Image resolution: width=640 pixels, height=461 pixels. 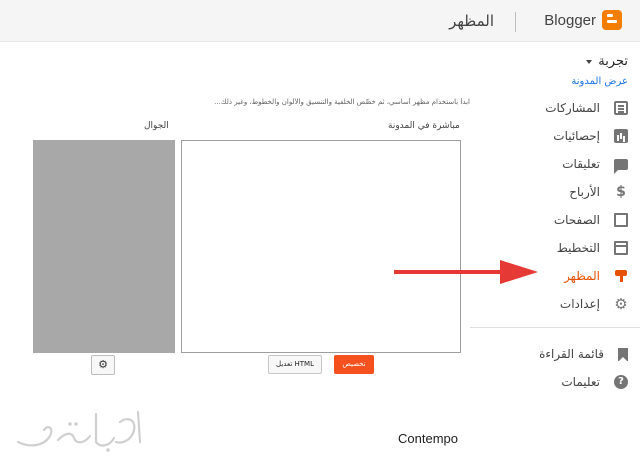 What do you see at coordinates (320, 21) in the screenshot?
I see `top-bar: Blogger المظهر` at bounding box center [320, 21].